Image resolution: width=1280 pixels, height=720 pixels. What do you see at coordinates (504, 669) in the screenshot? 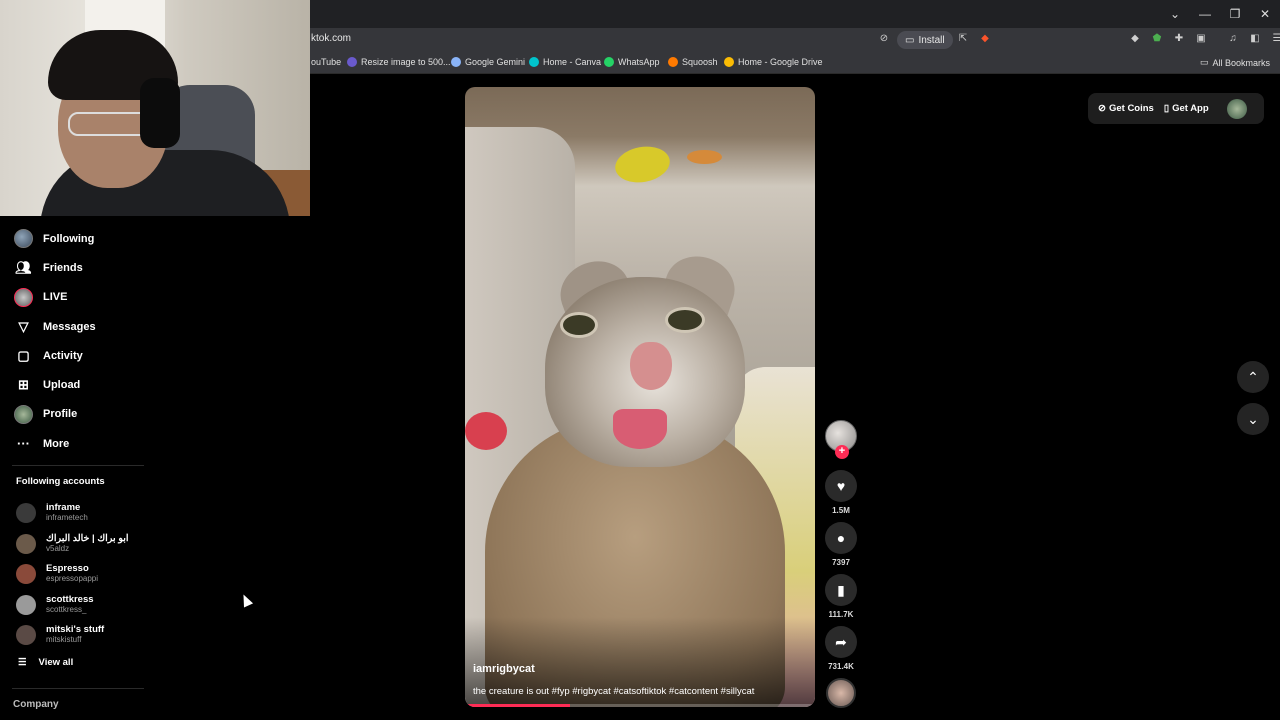
I see `video-username: iamrigbycat` at bounding box center [504, 669].